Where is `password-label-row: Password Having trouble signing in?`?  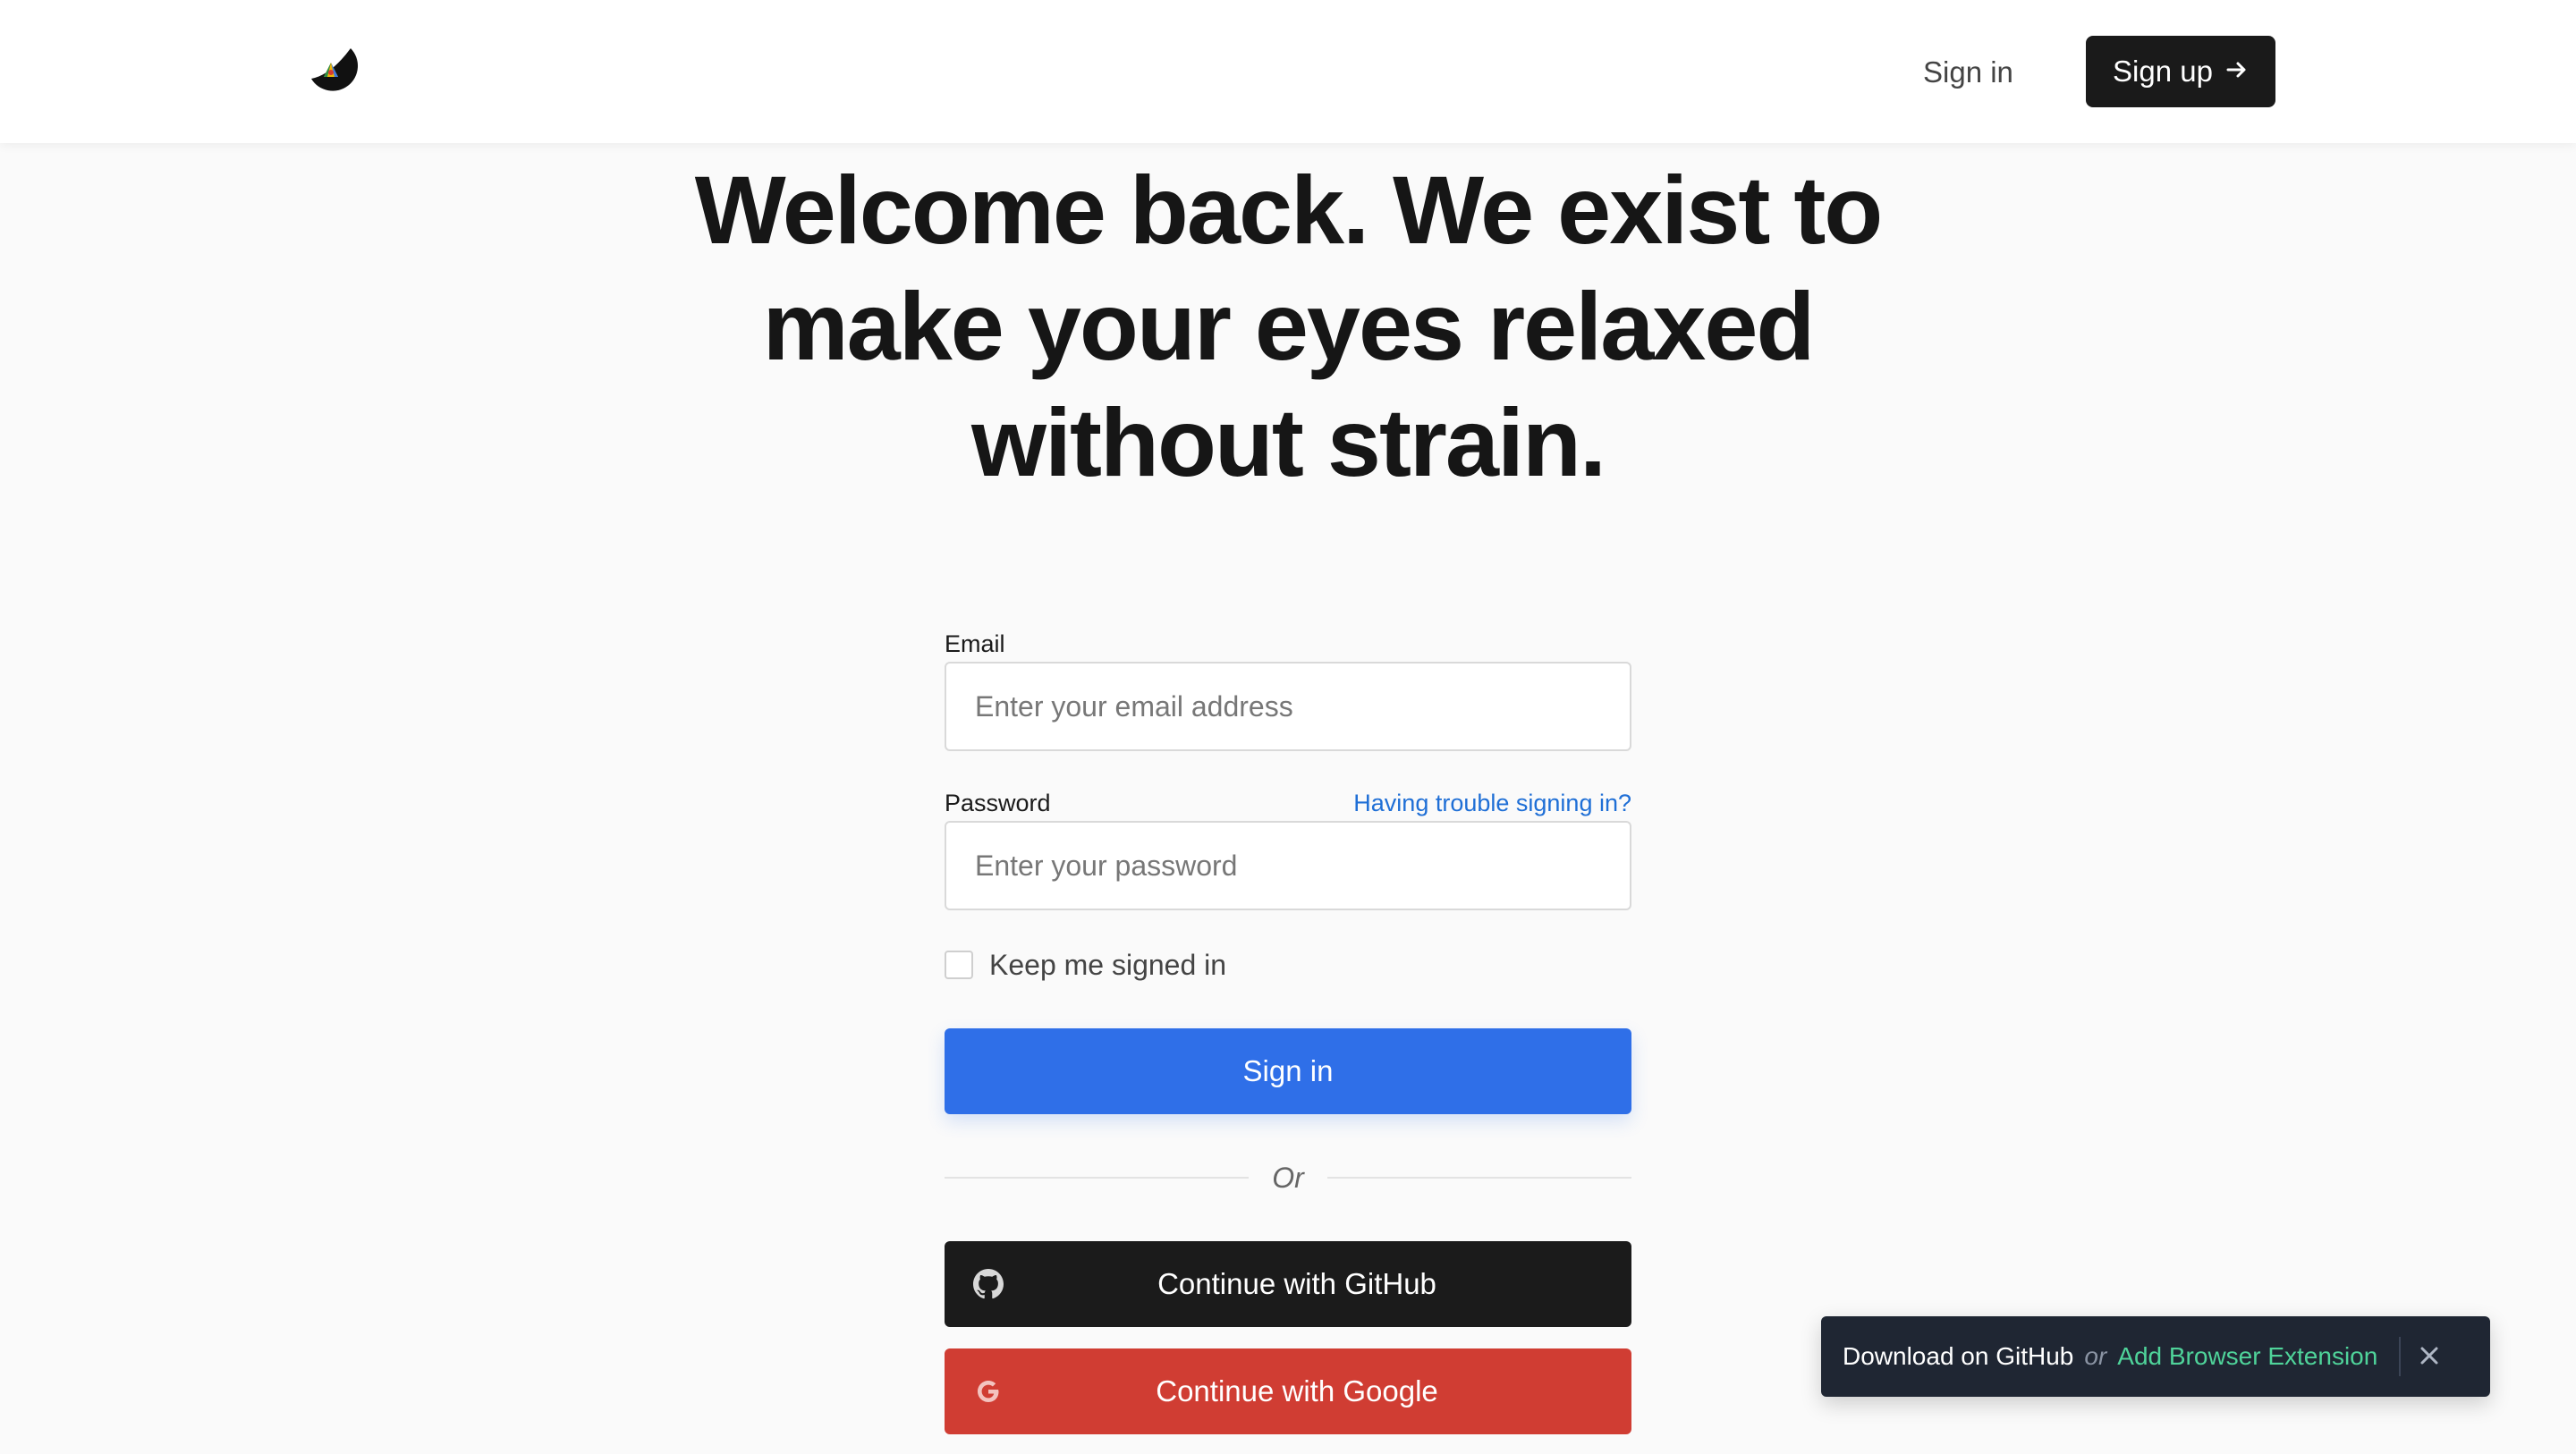
password-label-row: Password Having trouble signing in? is located at coordinates (1288, 803).